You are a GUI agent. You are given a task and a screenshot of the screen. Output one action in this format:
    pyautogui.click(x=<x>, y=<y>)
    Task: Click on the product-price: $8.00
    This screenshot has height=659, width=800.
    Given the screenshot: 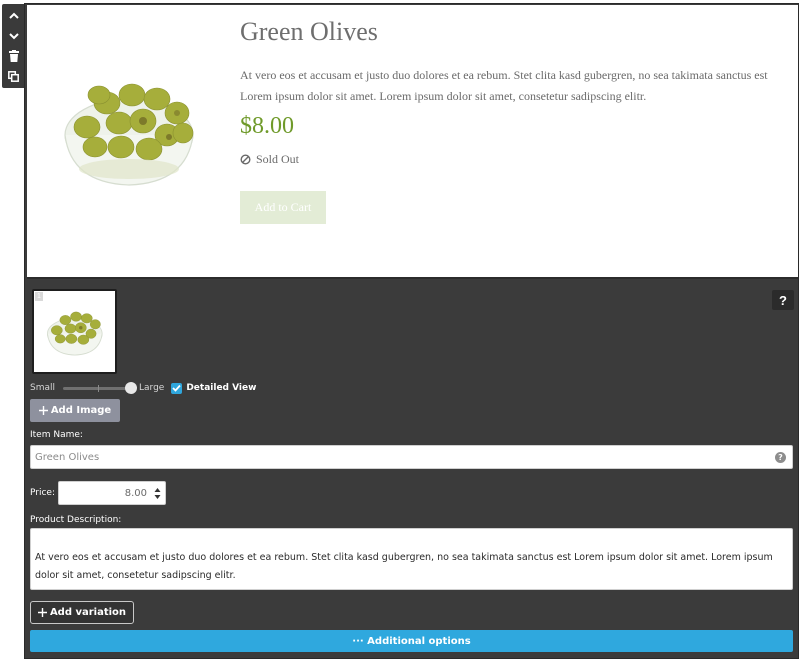 What is the action you would take?
    pyautogui.click(x=267, y=126)
    